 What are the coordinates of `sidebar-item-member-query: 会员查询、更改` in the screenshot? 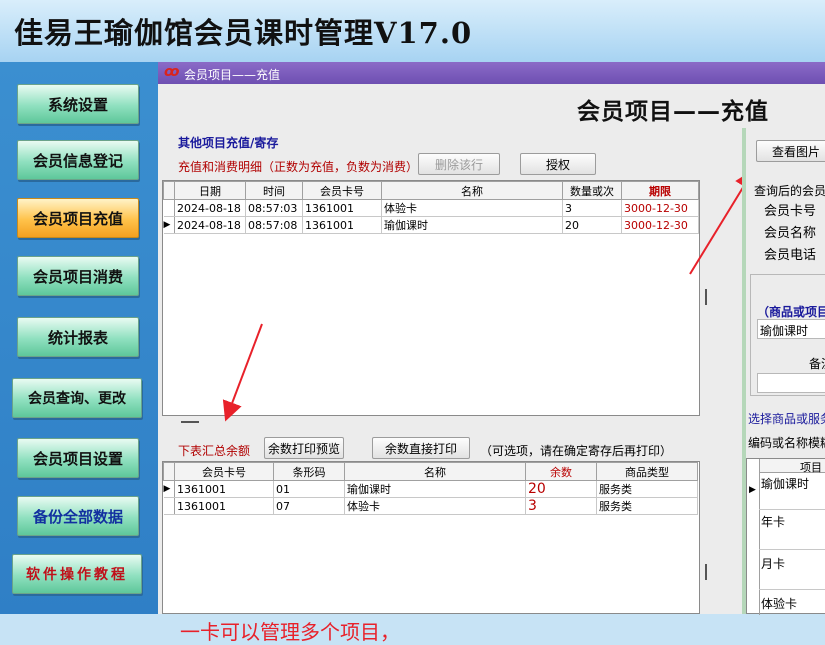 It's located at (77, 398).